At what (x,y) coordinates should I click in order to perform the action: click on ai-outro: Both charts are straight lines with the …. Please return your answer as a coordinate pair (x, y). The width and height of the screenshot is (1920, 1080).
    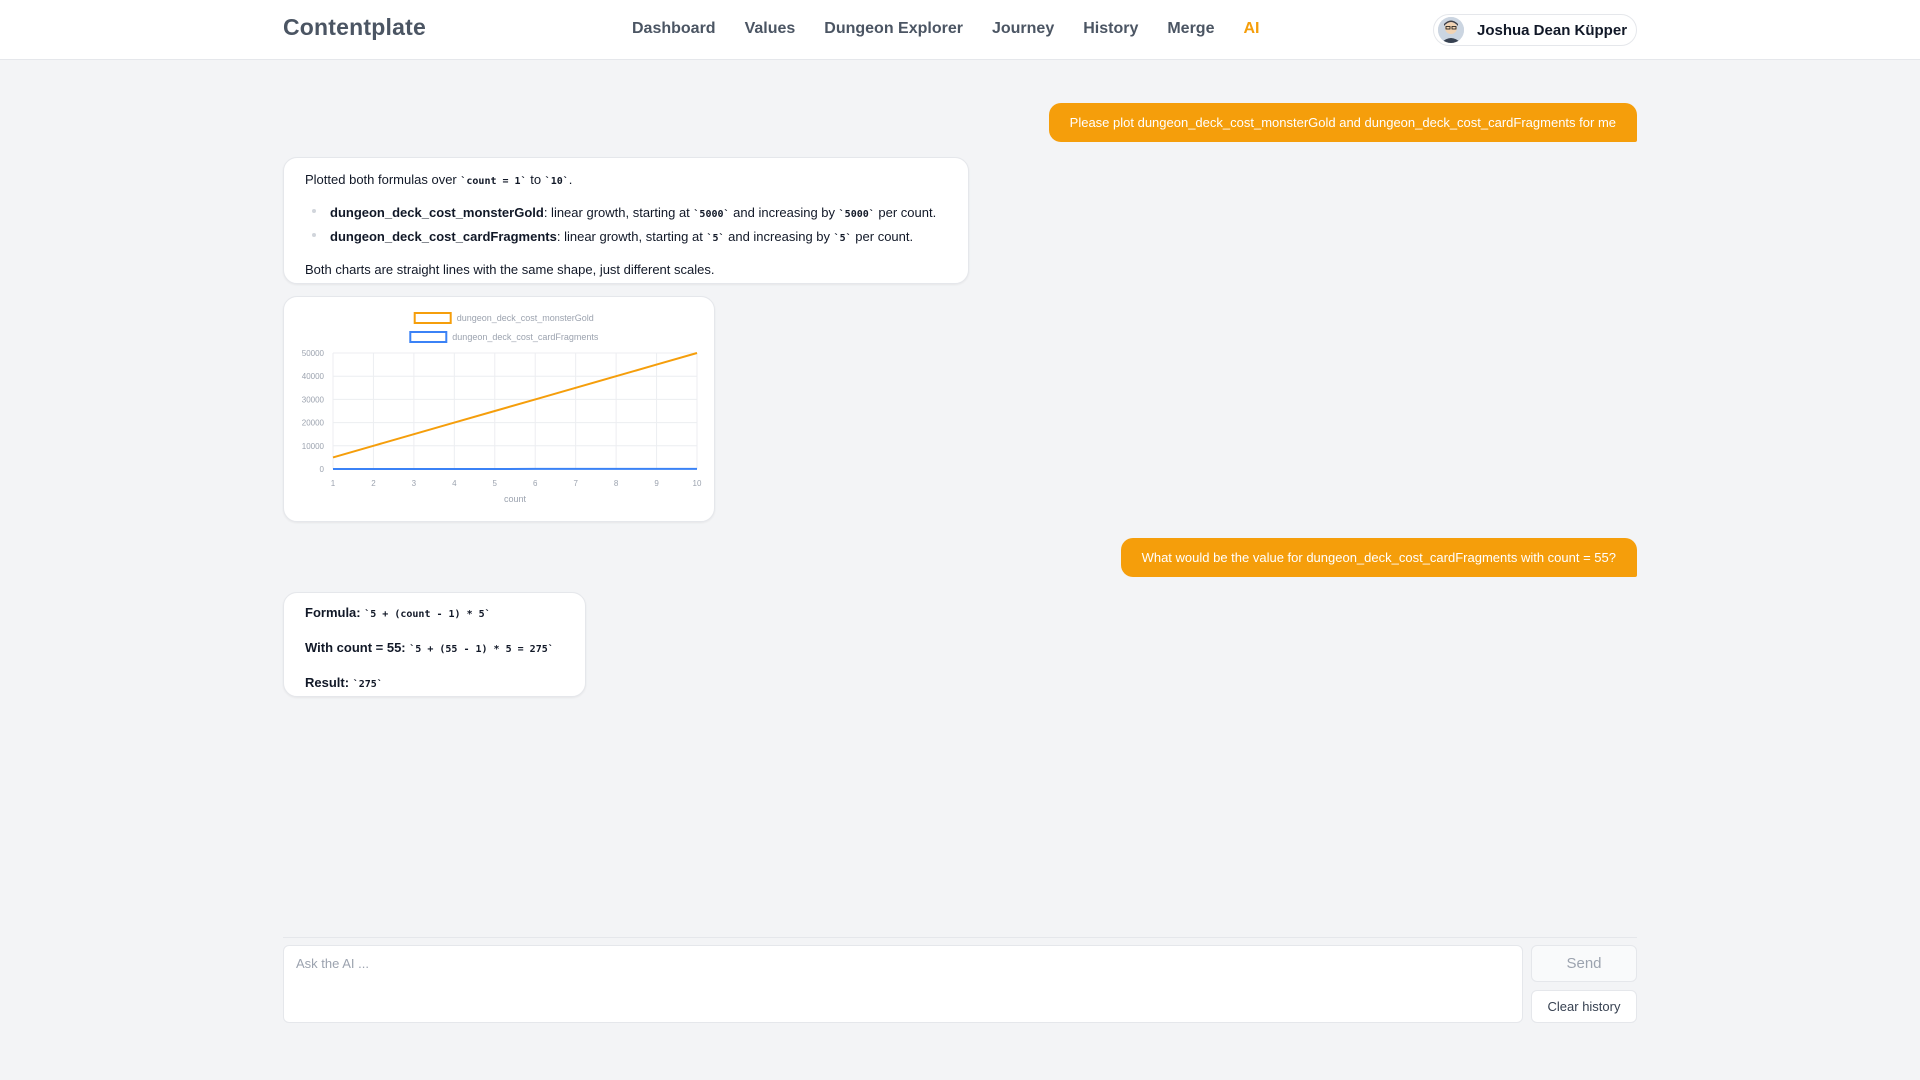
    Looking at the image, I should click on (510, 269).